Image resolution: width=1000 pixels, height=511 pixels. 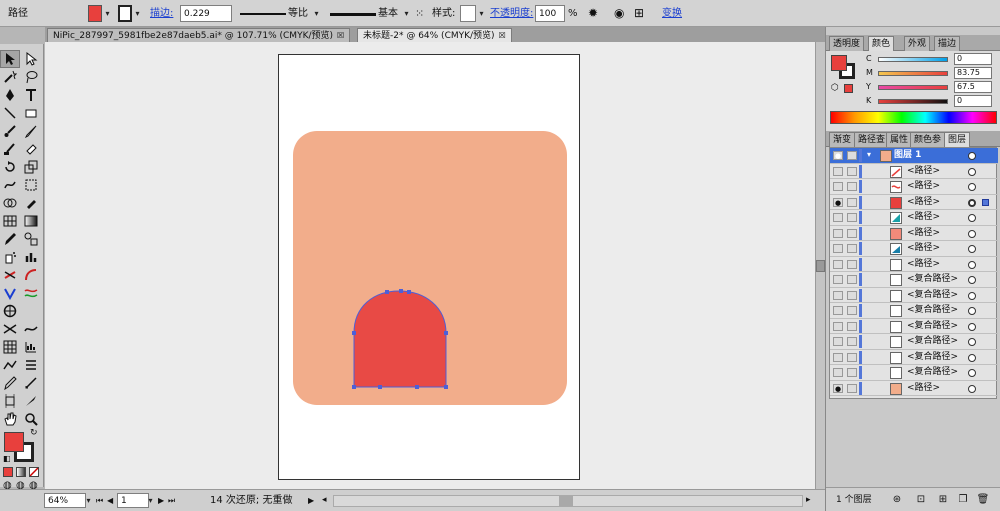 I want to click on selection-tool-icon, so click(x=10, y=59).